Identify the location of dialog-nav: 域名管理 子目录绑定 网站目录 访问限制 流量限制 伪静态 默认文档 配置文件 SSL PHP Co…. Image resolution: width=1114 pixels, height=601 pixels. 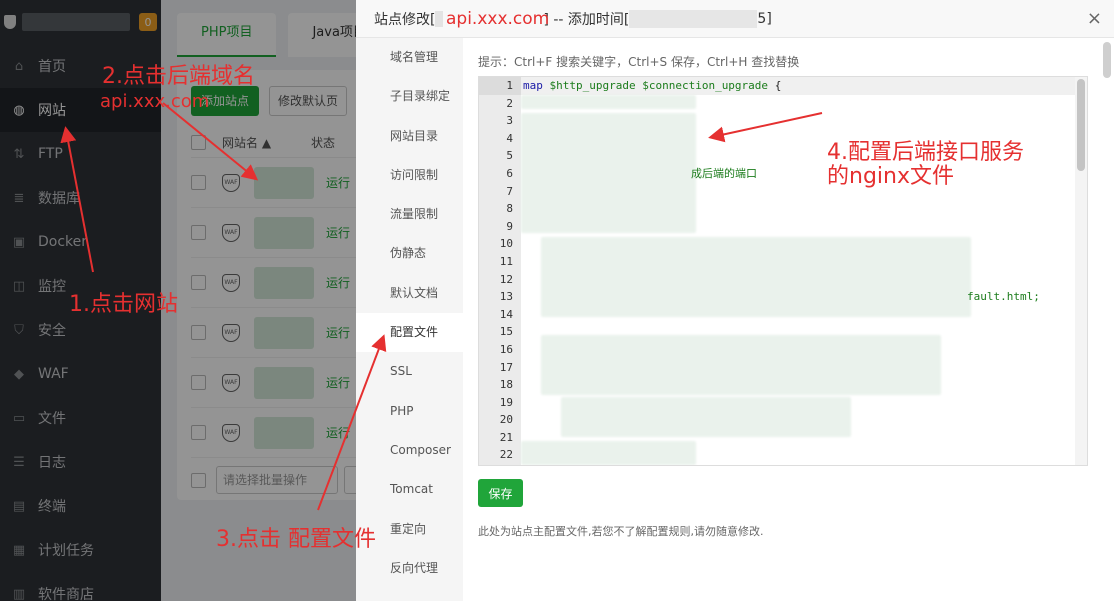
(409, 319).